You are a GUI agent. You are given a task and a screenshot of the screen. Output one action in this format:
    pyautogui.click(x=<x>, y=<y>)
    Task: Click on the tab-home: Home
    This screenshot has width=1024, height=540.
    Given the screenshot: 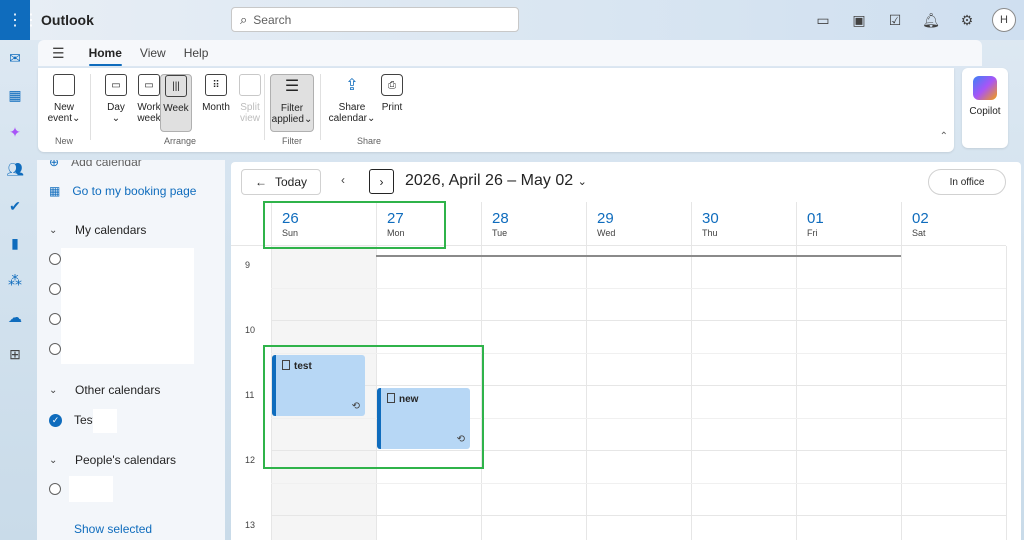 What is the action you would take?
    pyautogui.click(x=105, y=56)
    